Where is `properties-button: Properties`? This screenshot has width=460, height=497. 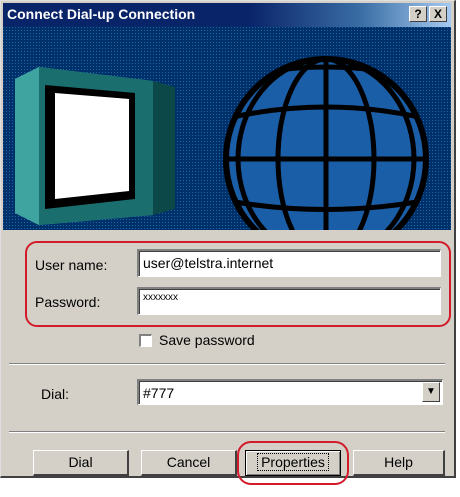
properties-button: Properties is located at coordinates (293, 463).